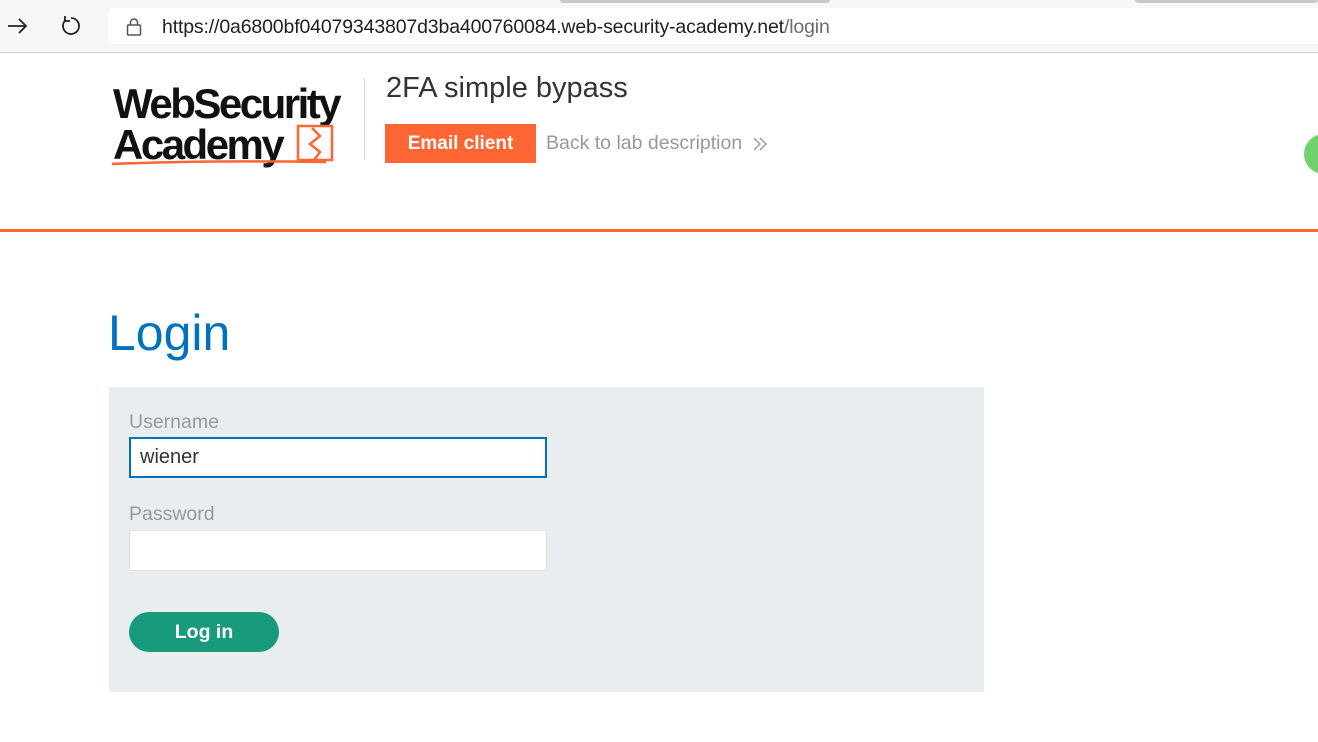 The height and width of the screenshot is (742, 1318). Describe the element at coordinates (338, 550) in the screenshot. I see `password-input` at that location.